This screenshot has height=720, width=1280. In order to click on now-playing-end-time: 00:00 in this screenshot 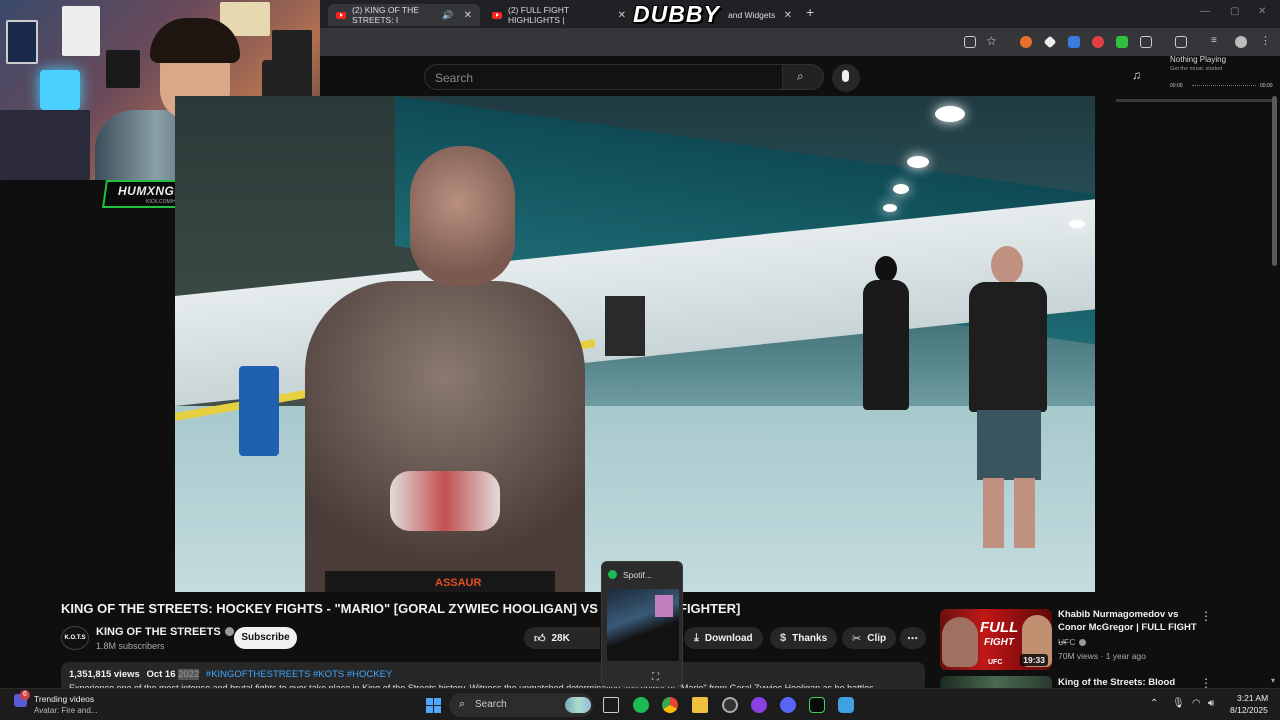, I will do `click(1266, 86)`.